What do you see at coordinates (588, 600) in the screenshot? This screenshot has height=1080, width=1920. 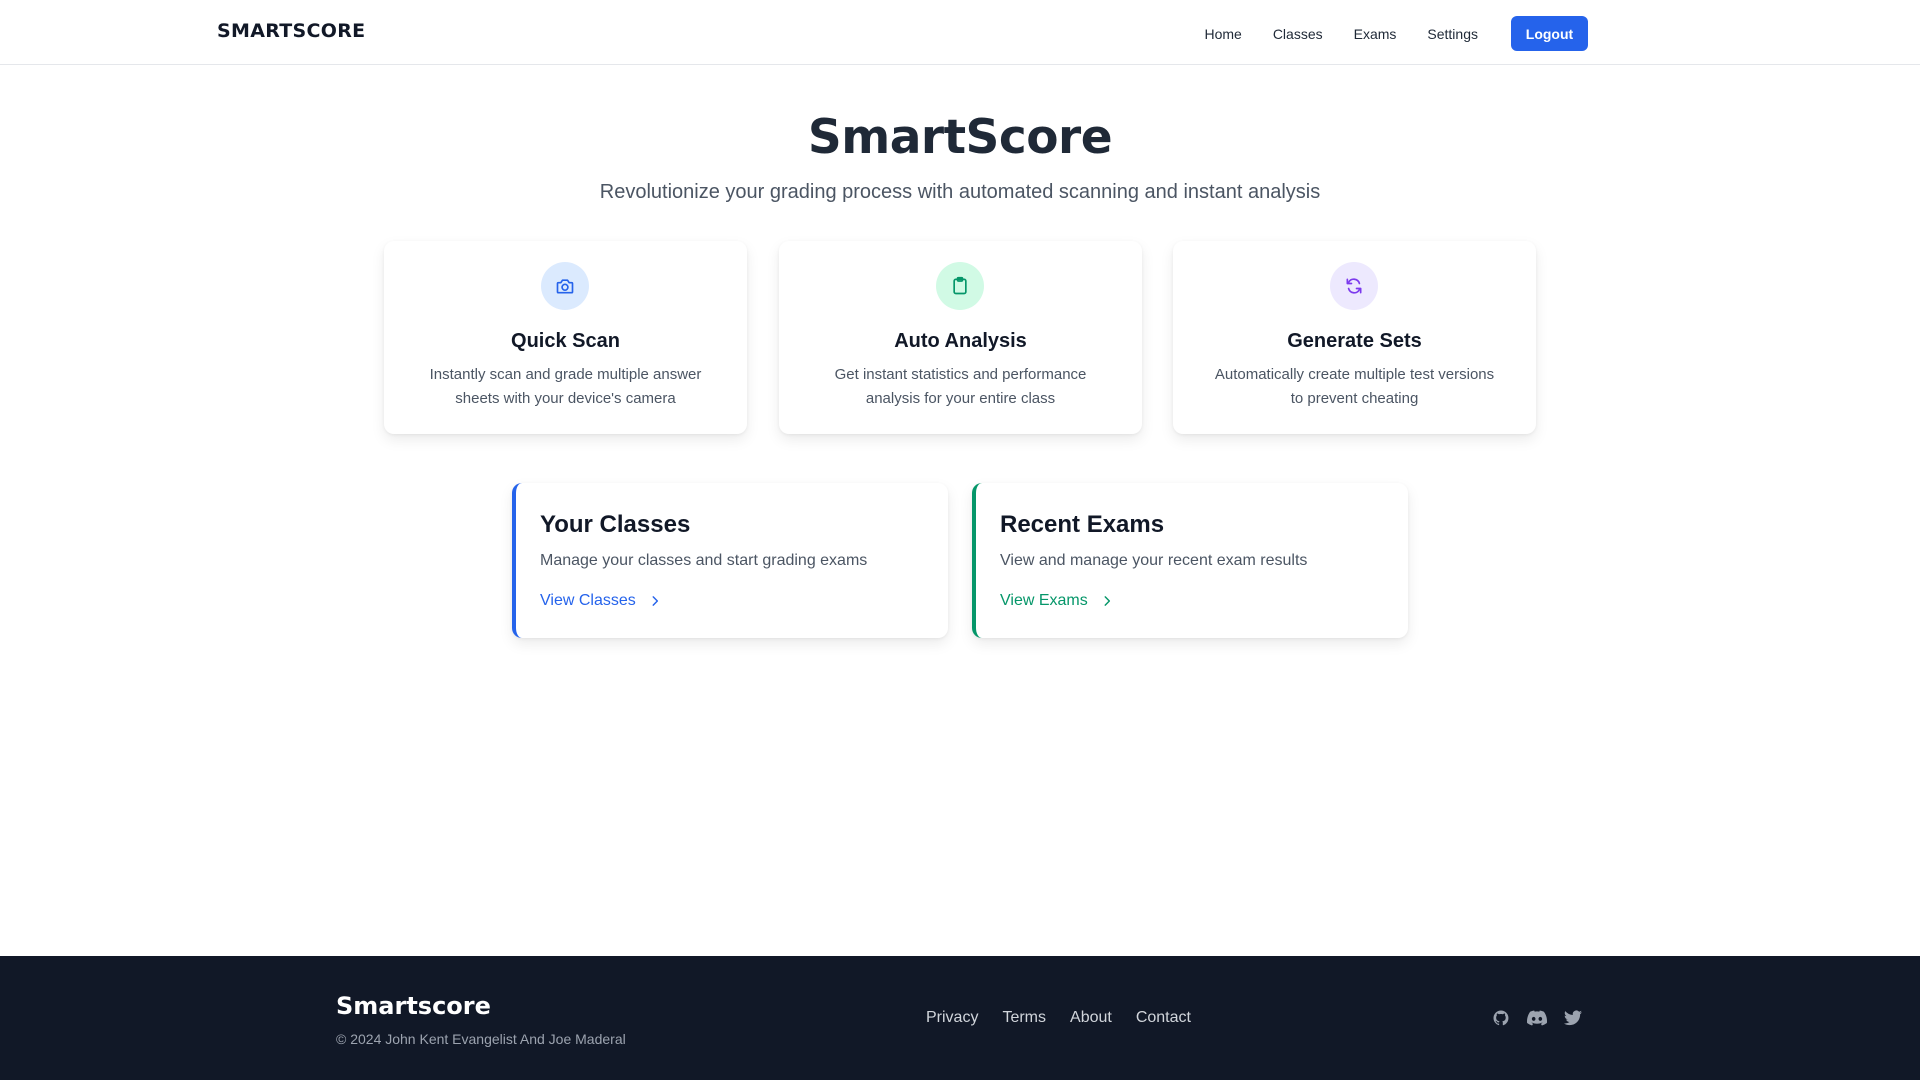 I see `link-label: View Classes` at bounding box center [588, 600].